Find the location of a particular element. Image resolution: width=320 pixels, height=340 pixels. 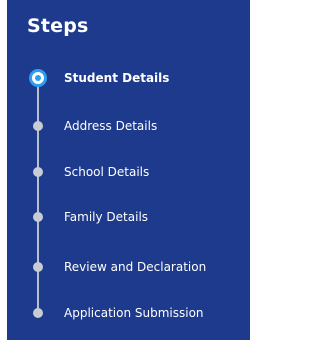

step-family-details: Family Details is located at coordinates (134, 217).